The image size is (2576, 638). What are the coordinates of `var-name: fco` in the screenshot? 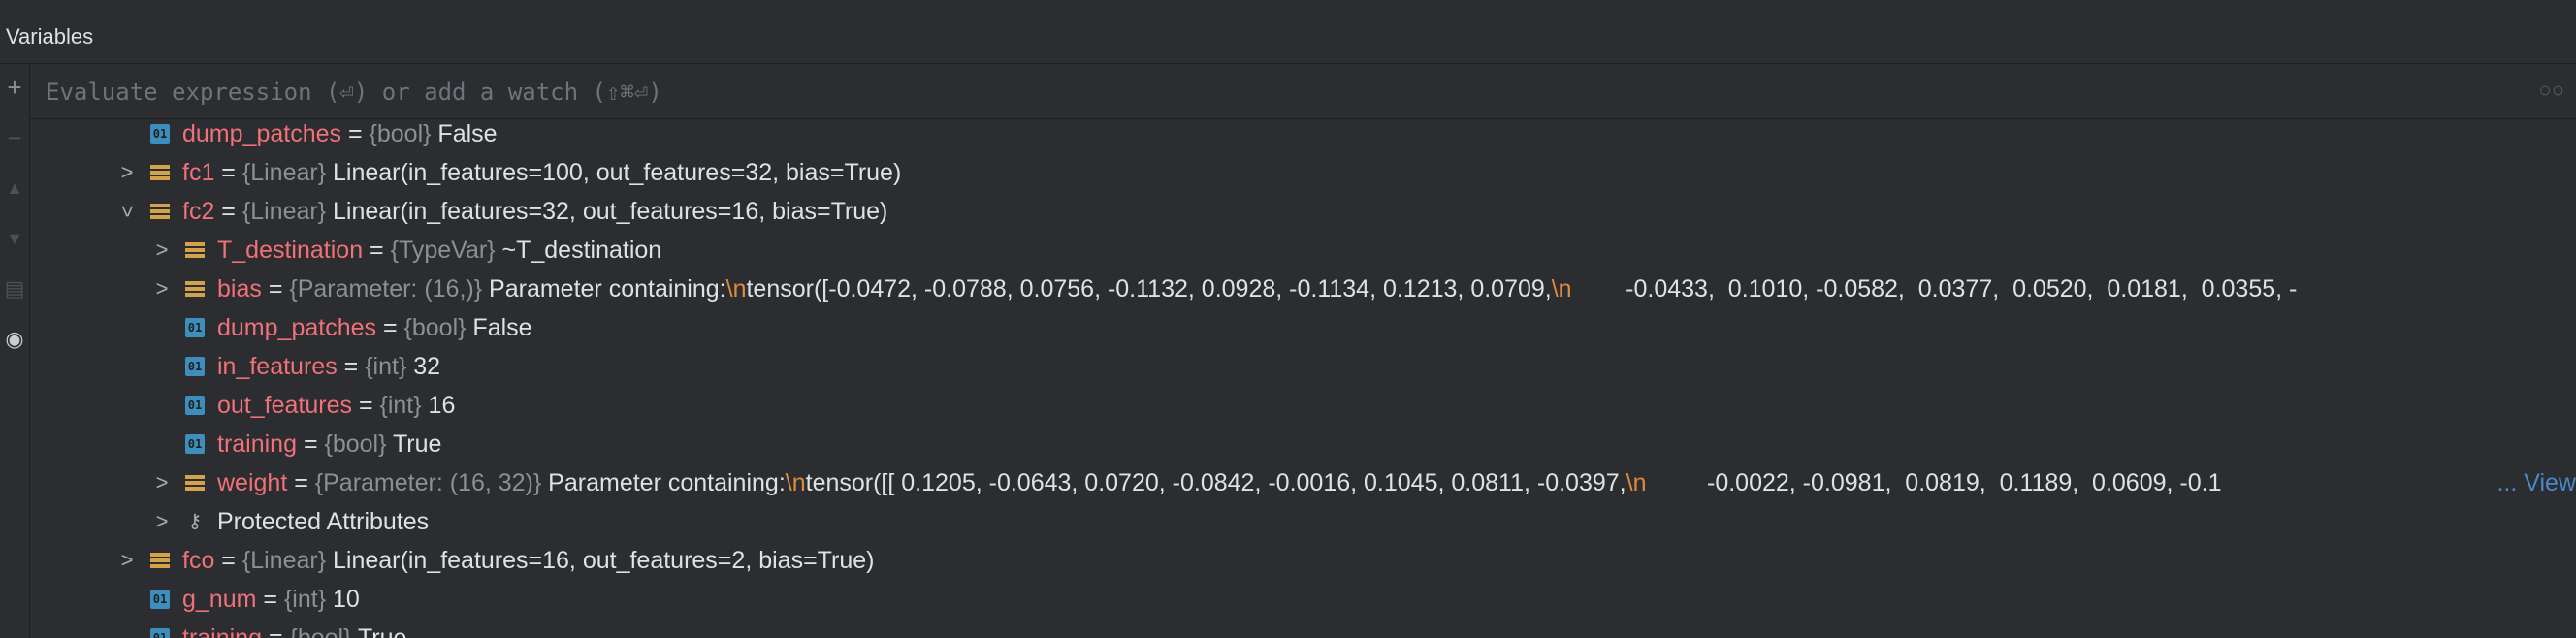 It's located at (198, 560).